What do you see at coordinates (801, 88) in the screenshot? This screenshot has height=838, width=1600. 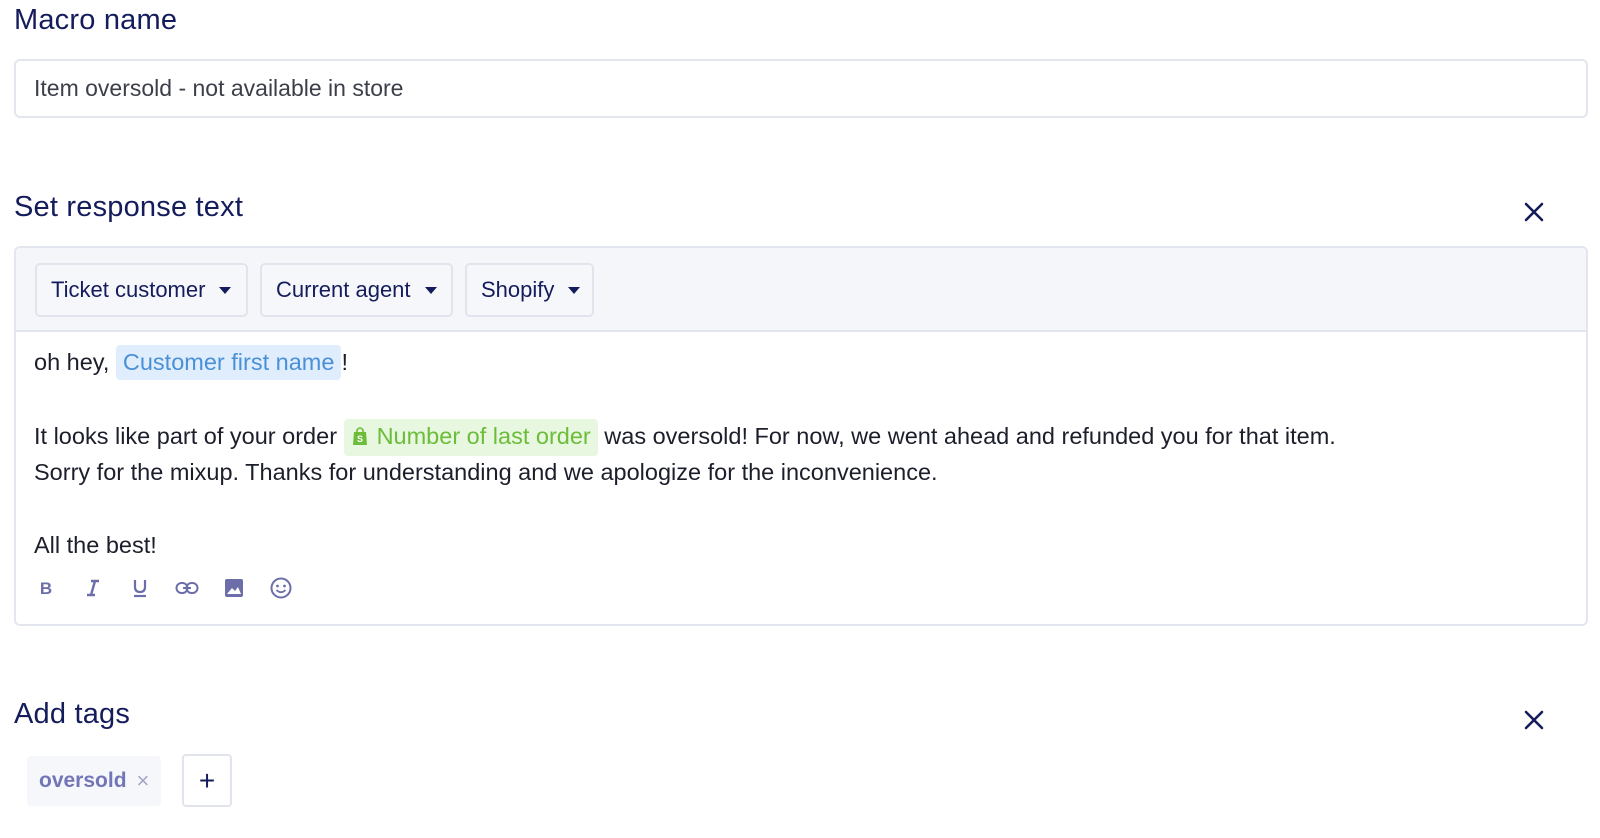 I see `macro-name-input` at bounding box center [801, 88].